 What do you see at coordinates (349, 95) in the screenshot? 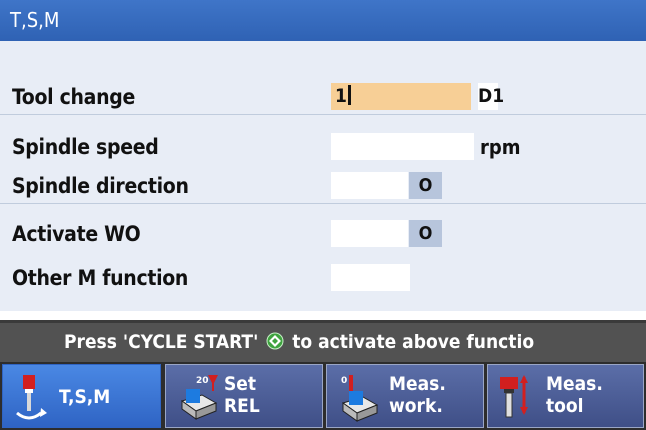
I see `text-cursor` at bounding box center [349, 95].